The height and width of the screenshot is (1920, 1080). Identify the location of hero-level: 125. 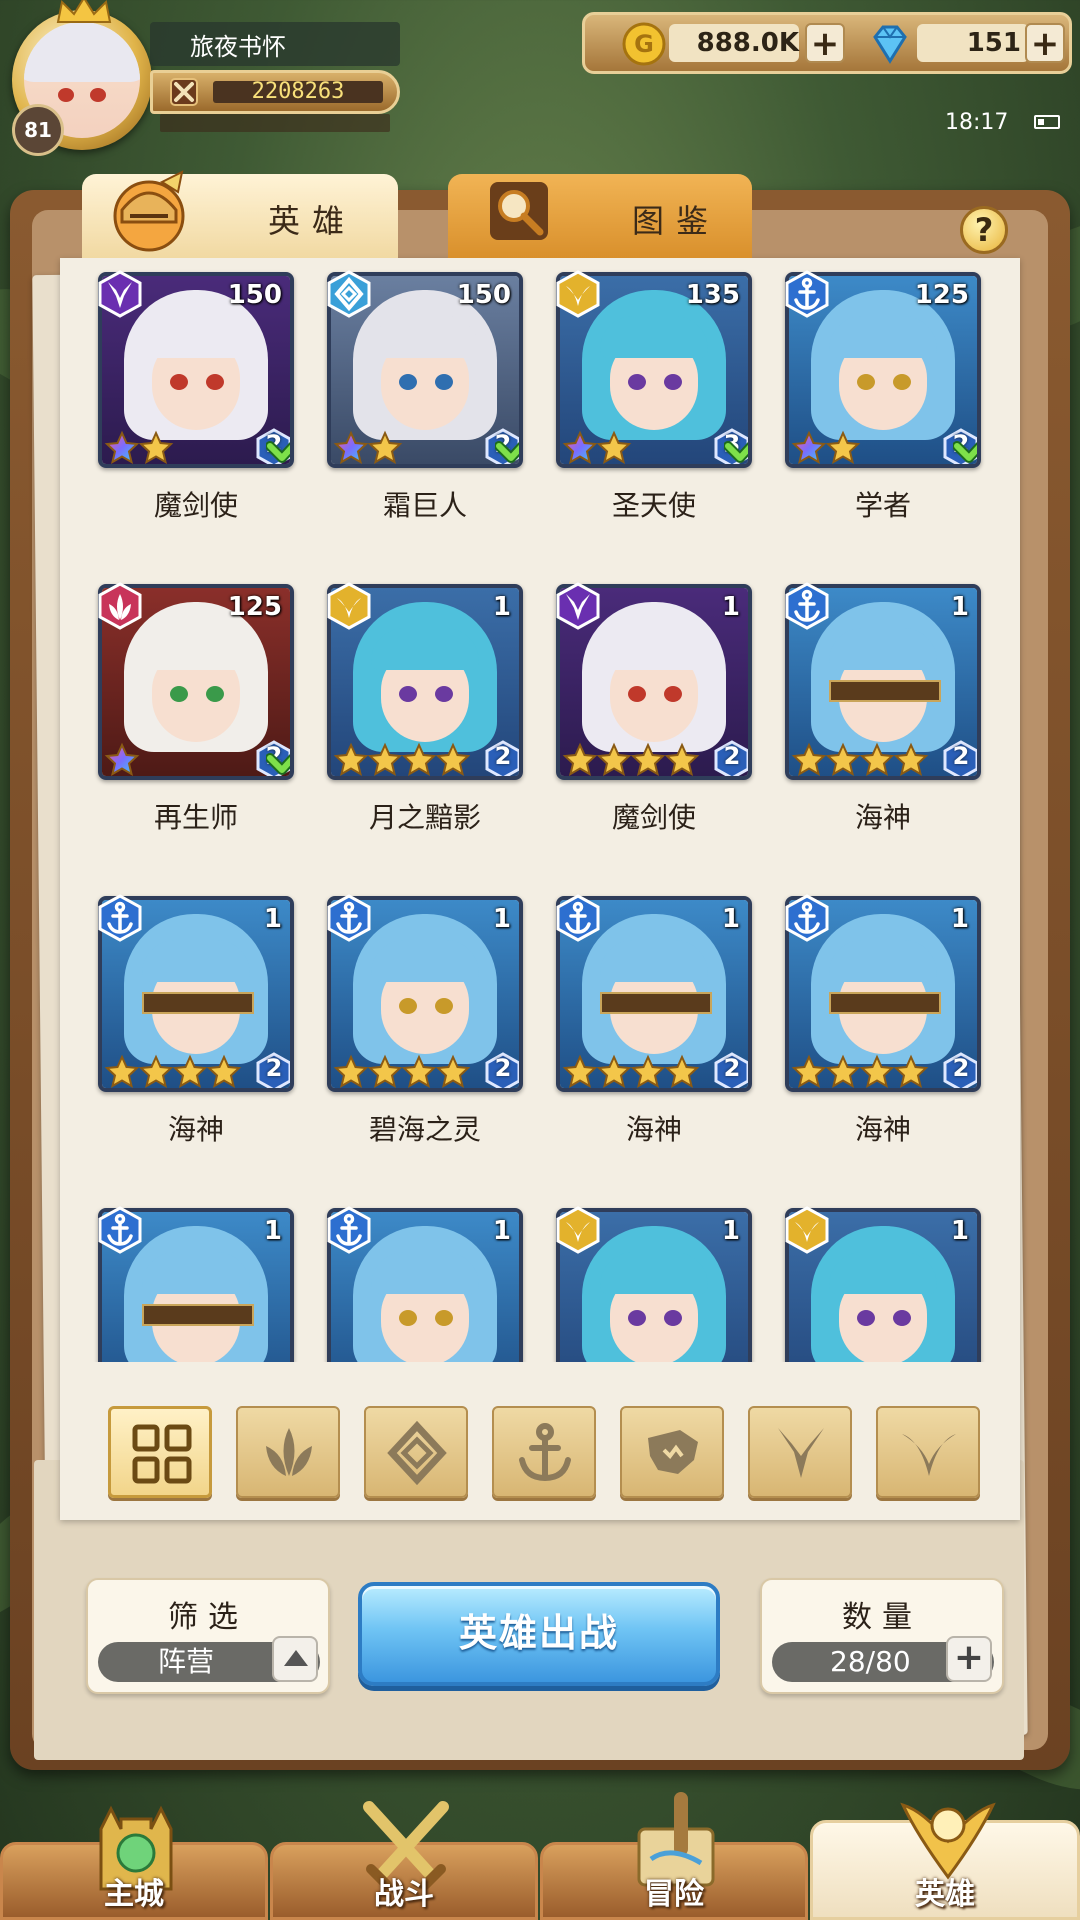
(254, 607).